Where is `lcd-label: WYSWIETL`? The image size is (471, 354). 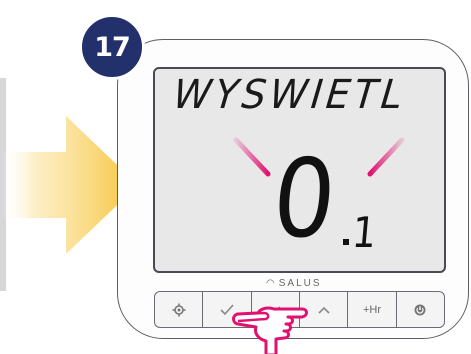 lcd-label: WYSWIETL is located at coordinates (290, 95).